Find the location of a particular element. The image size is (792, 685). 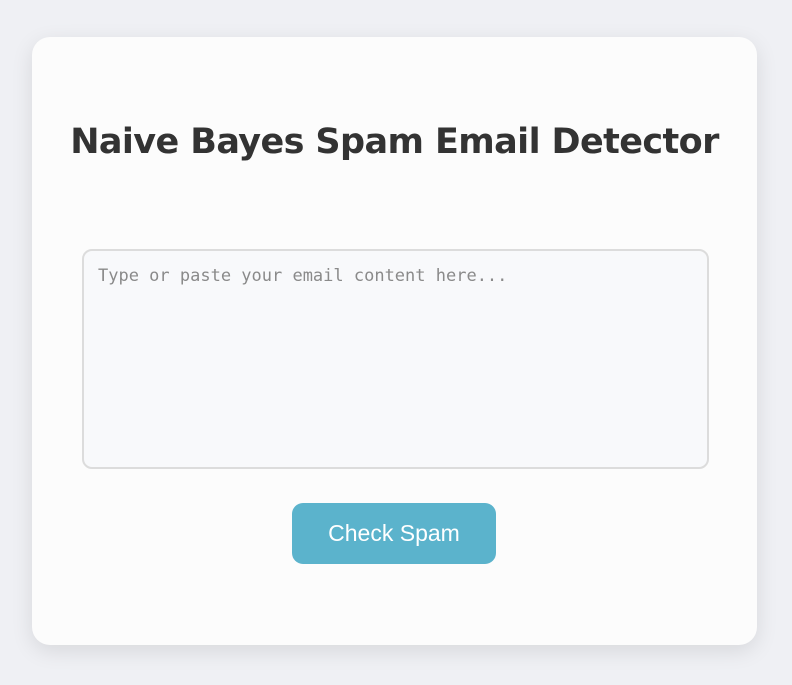

page-title: Naive Bayes Spam Email Detector is located at coordinates (394, 142).